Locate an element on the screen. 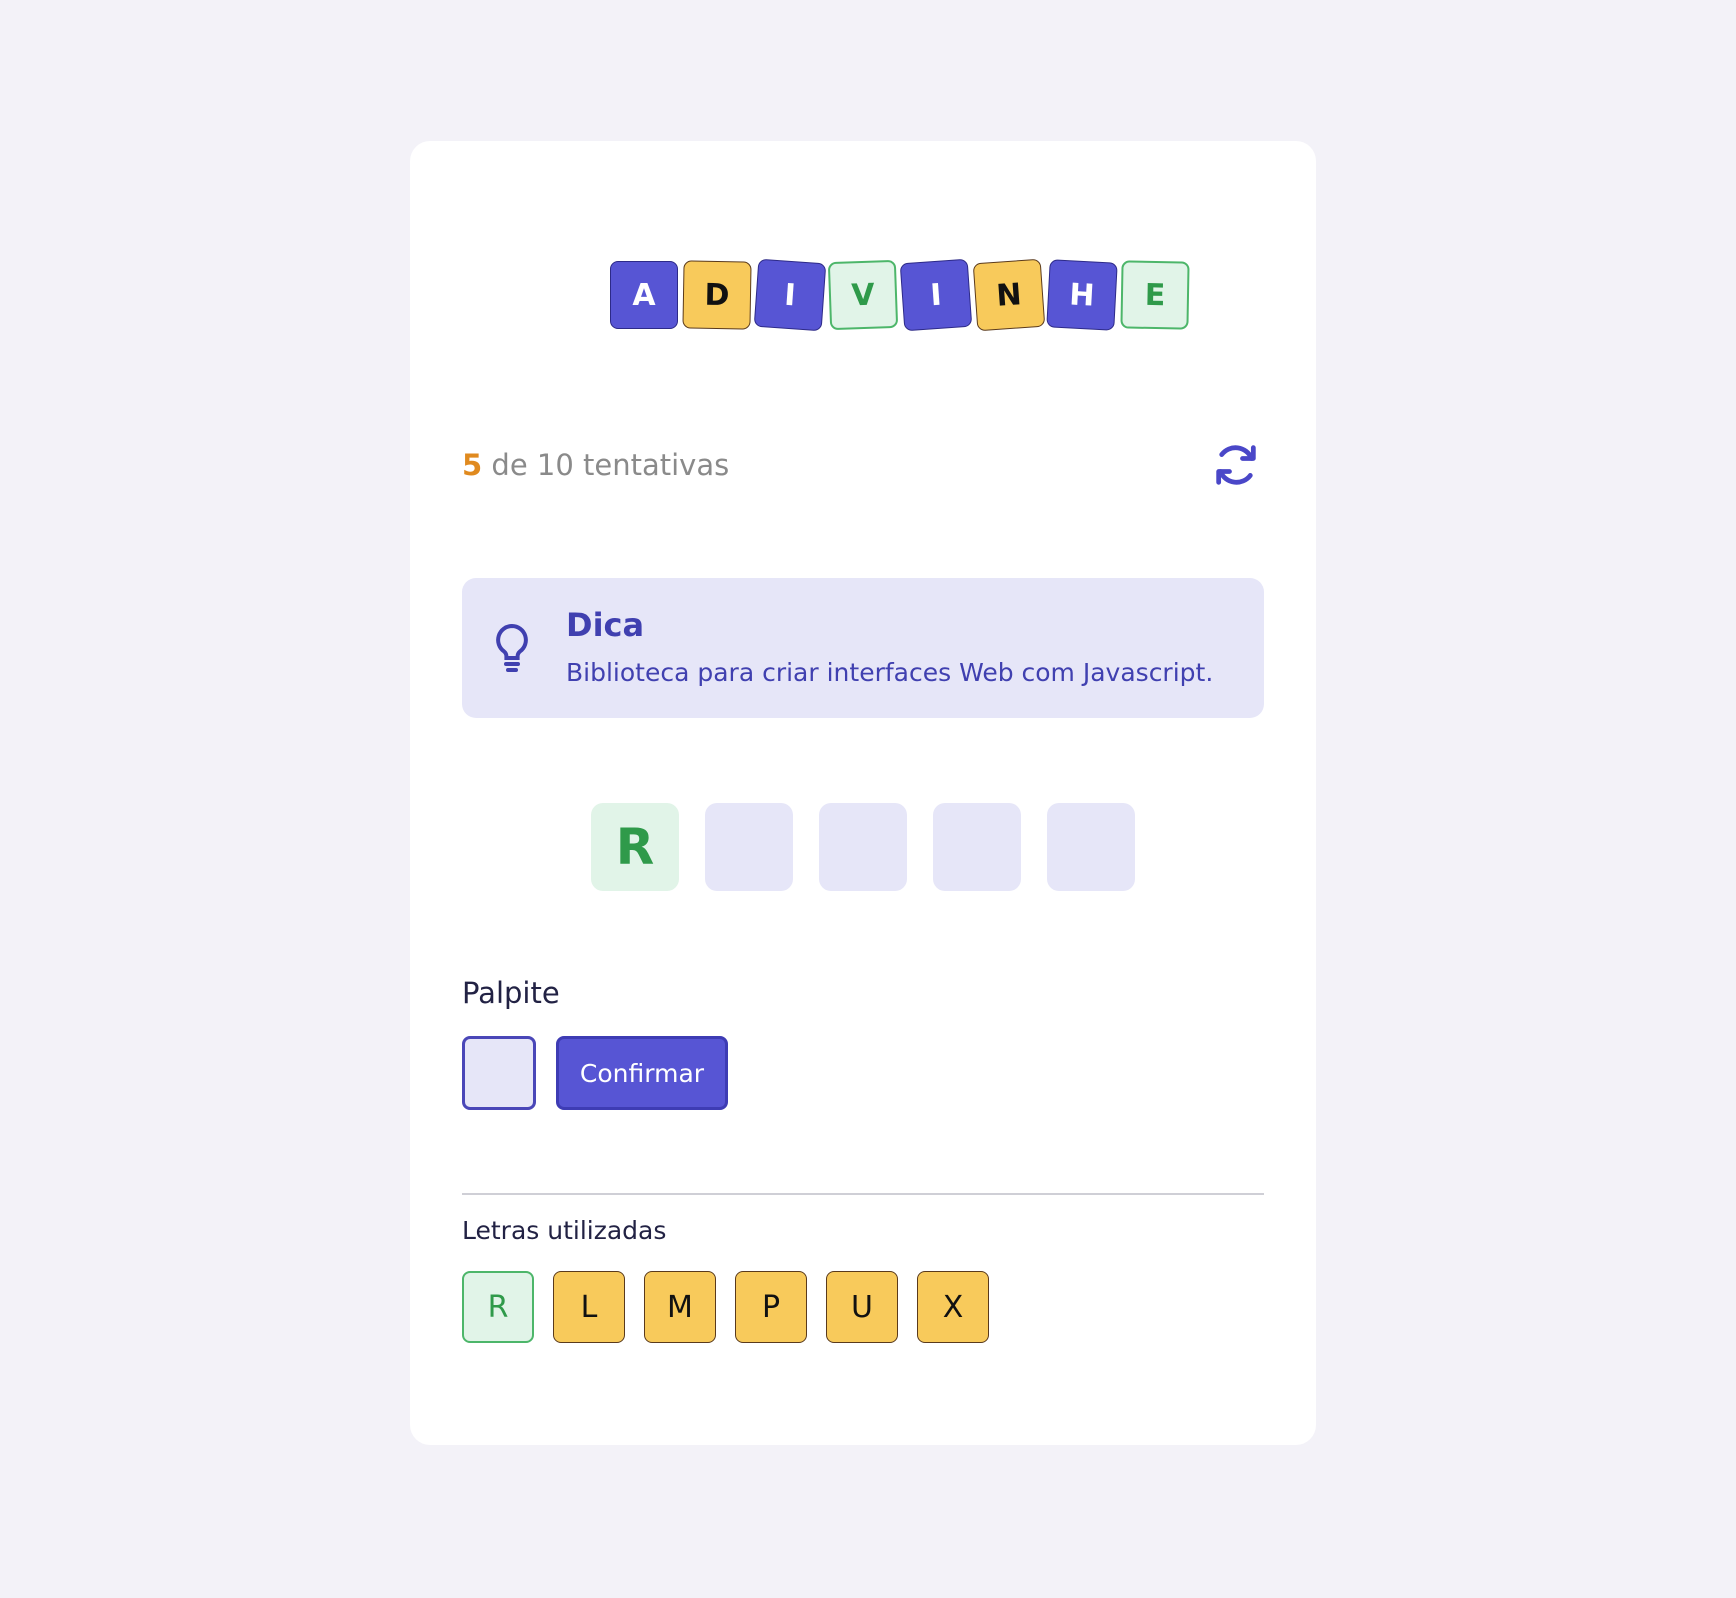  confirm-button: Confirmar is located at coordinates (642, 1073).